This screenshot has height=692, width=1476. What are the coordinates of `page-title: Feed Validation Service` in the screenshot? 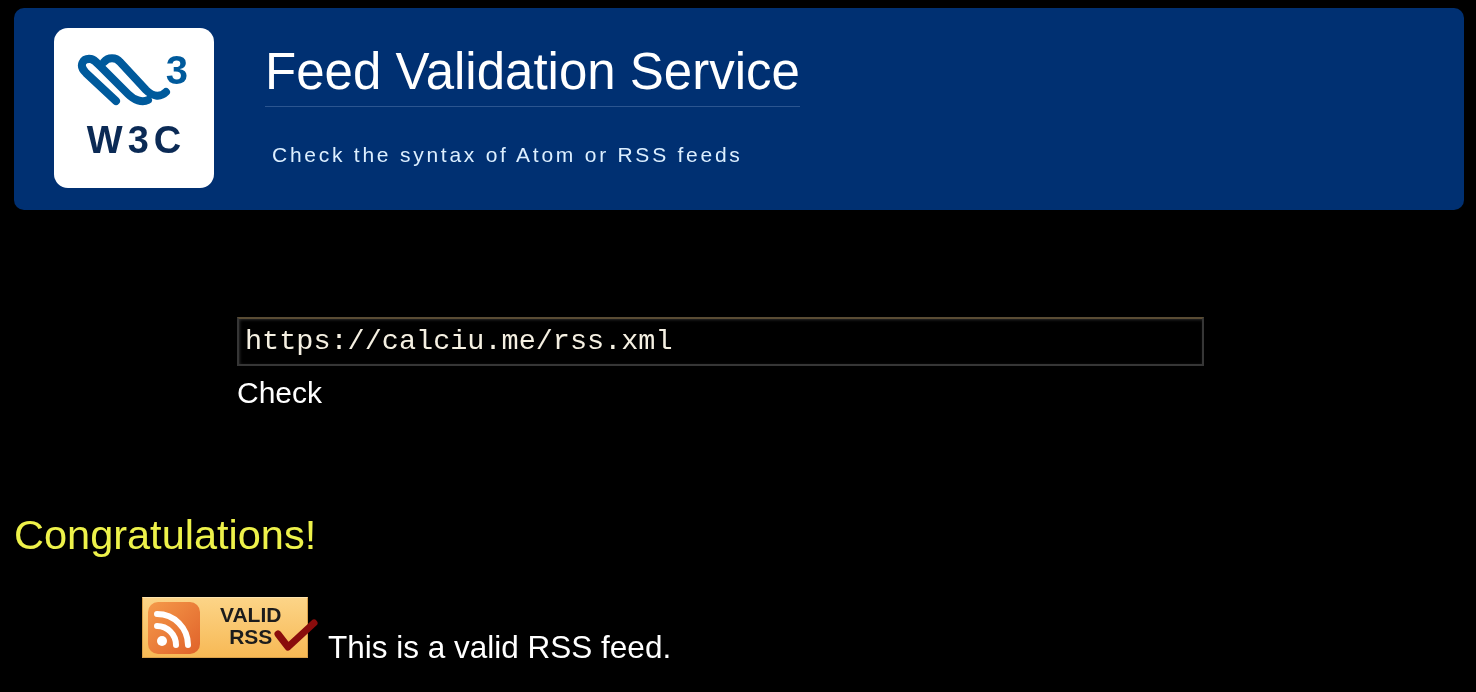 It's located at (532, 75).